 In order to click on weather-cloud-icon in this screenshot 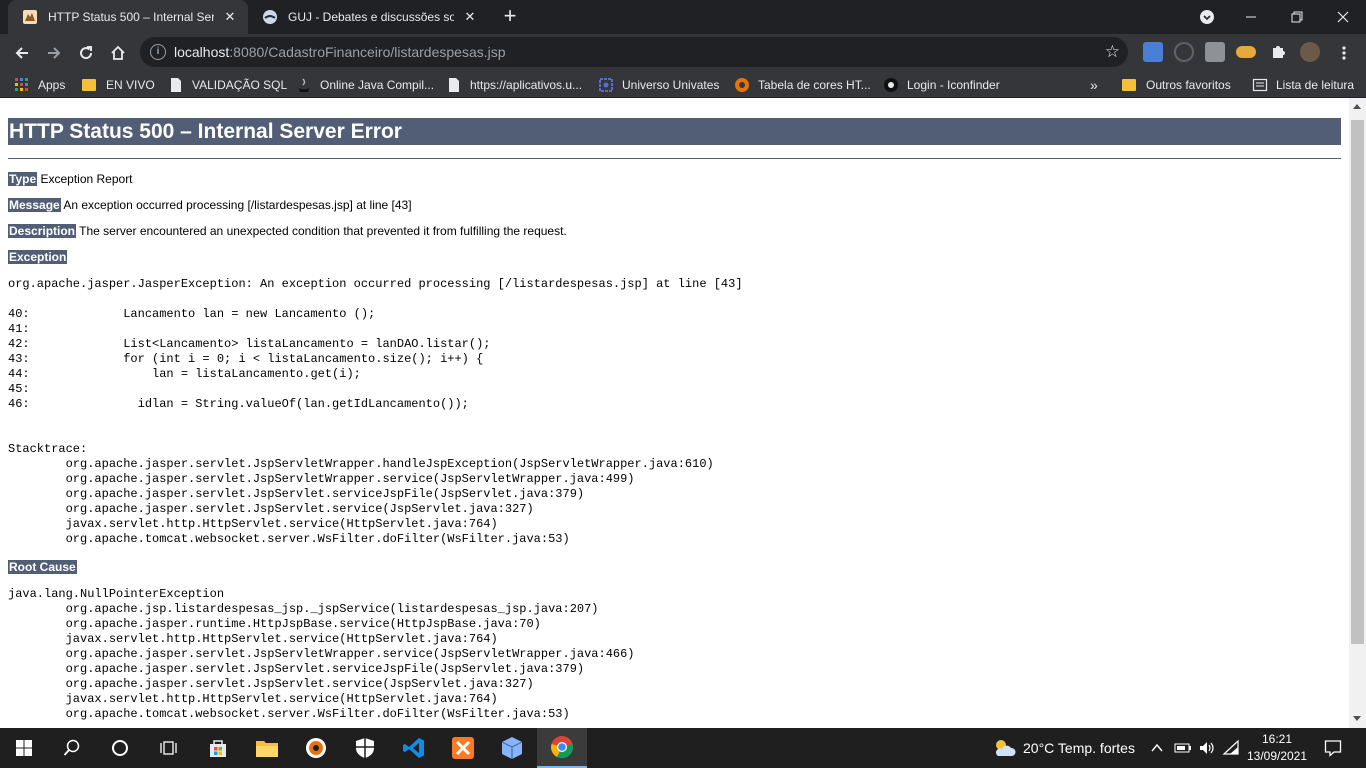, I will do `click(1005, 748)`.